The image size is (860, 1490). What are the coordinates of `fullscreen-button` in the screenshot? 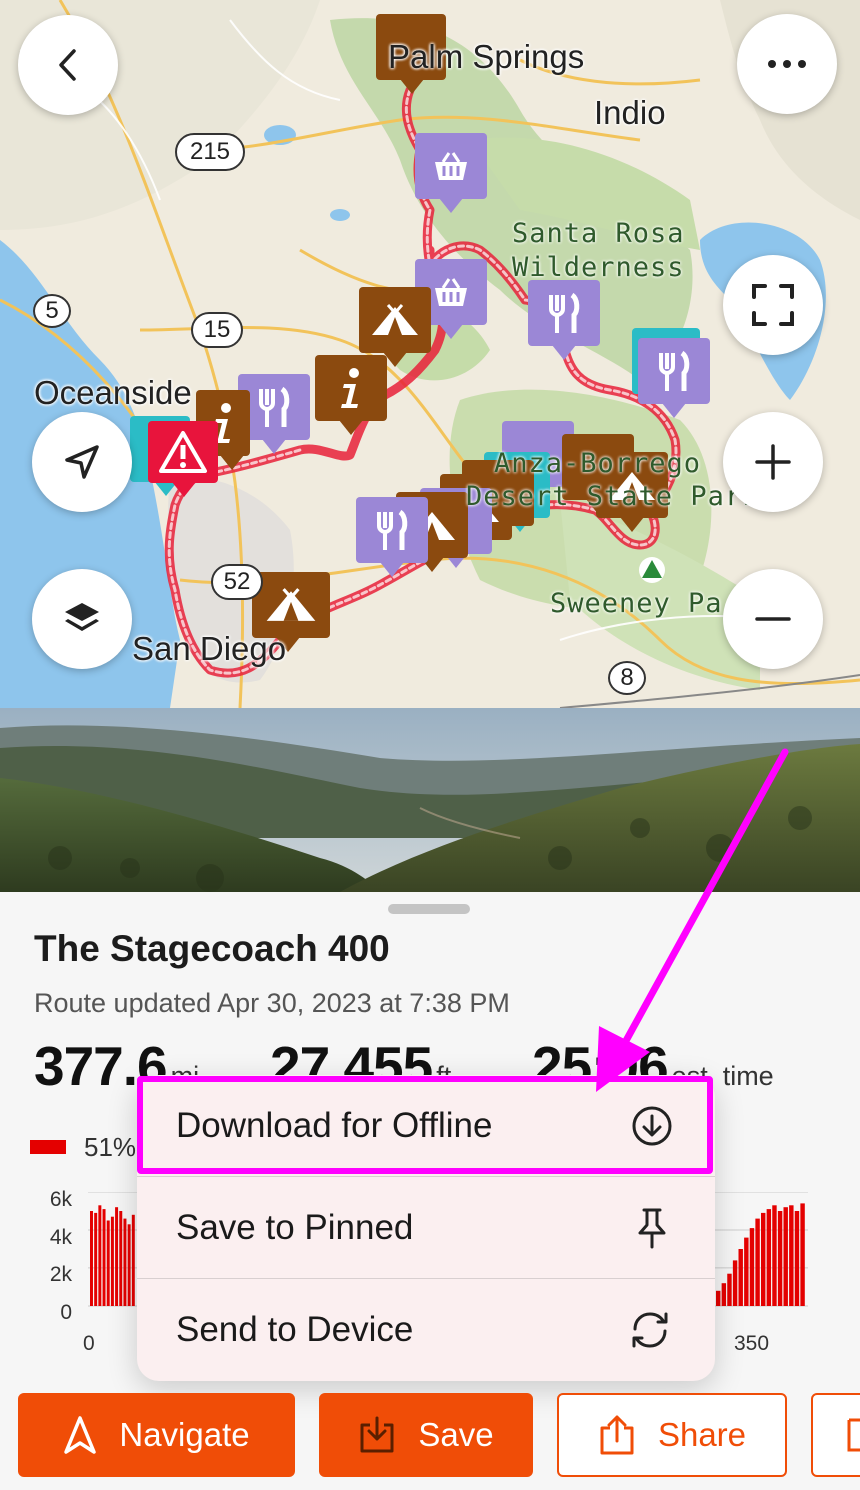 It's located at (773, 305).